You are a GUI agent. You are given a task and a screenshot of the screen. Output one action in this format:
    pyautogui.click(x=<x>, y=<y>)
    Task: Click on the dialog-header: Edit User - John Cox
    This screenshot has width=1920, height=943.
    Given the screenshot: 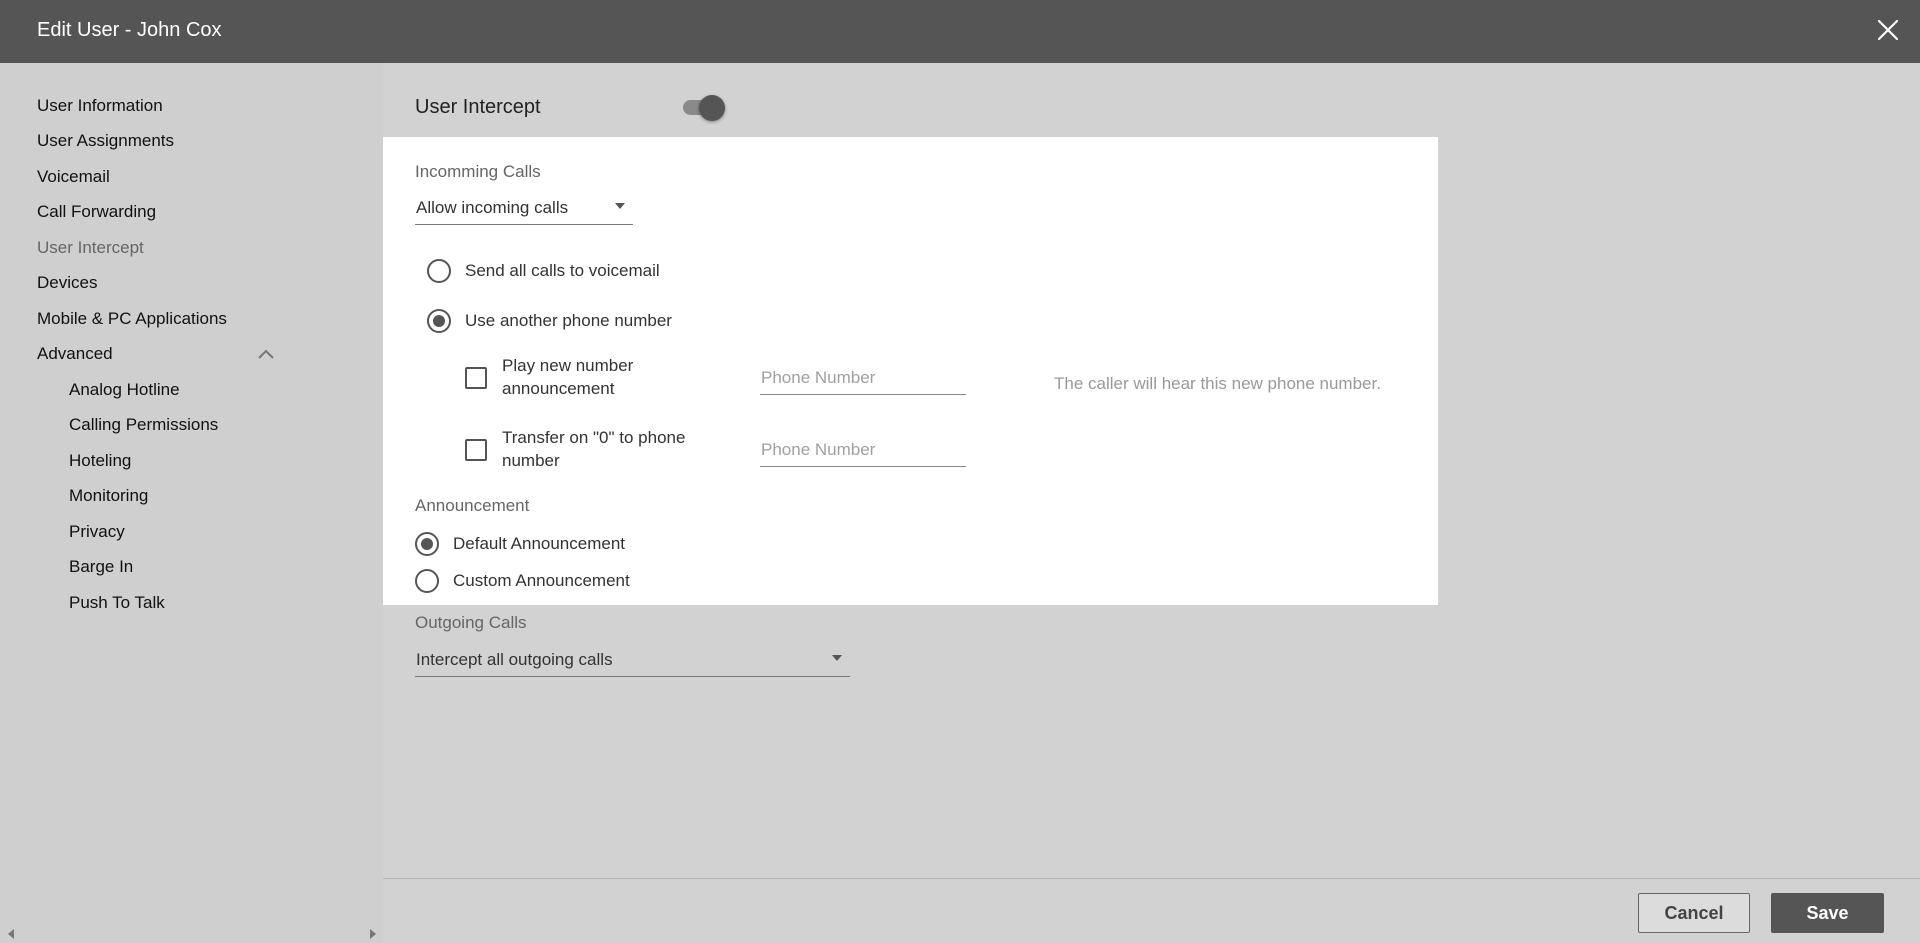 What is the action you would take?
    pyautogui.click(x=960, y=31)
    